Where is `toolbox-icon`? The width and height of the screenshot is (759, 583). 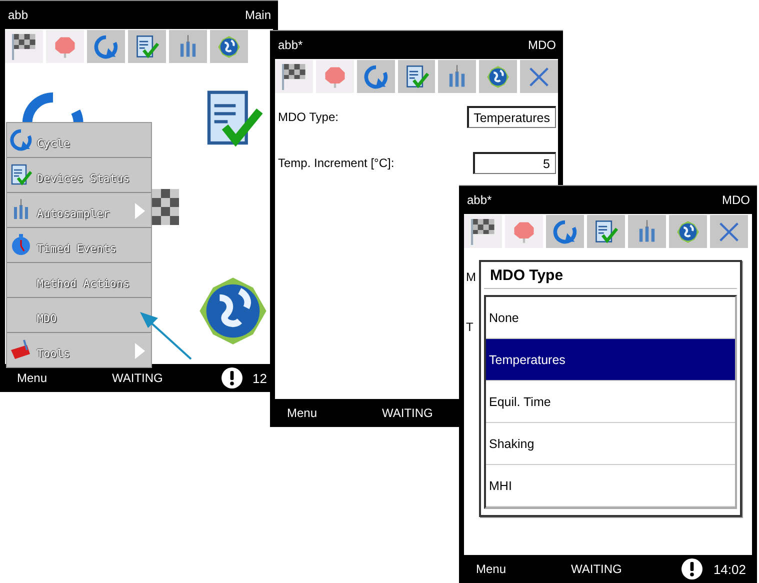 toolbox-icon is located at coordinates (21, 350).